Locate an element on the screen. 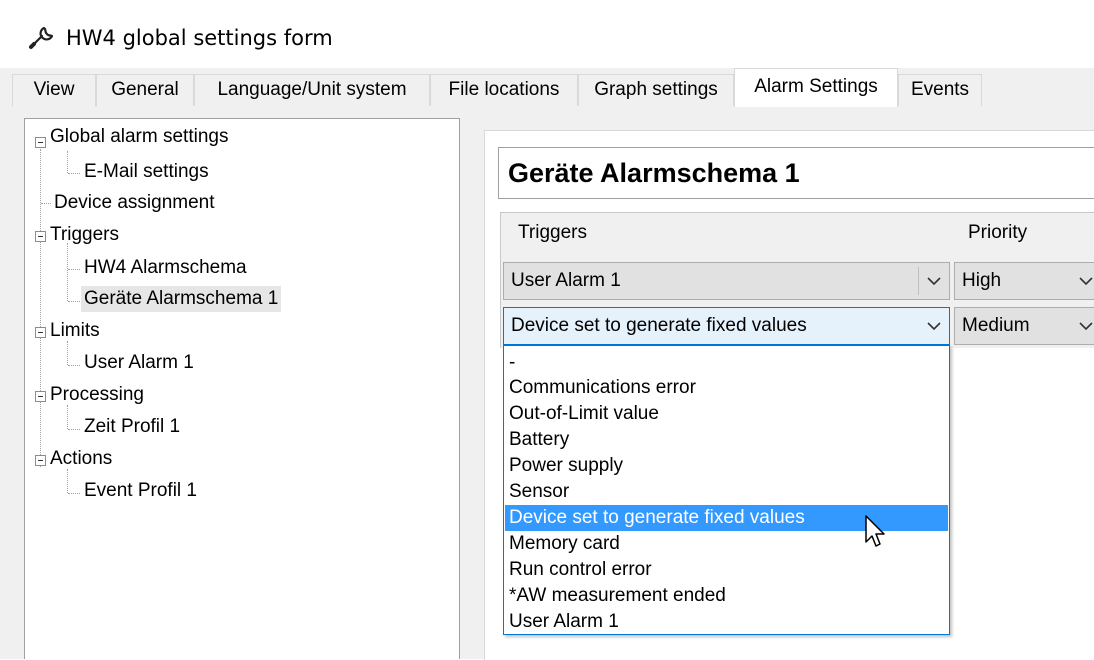  mouse-pointer-icon is located at coordinates (875, 531).